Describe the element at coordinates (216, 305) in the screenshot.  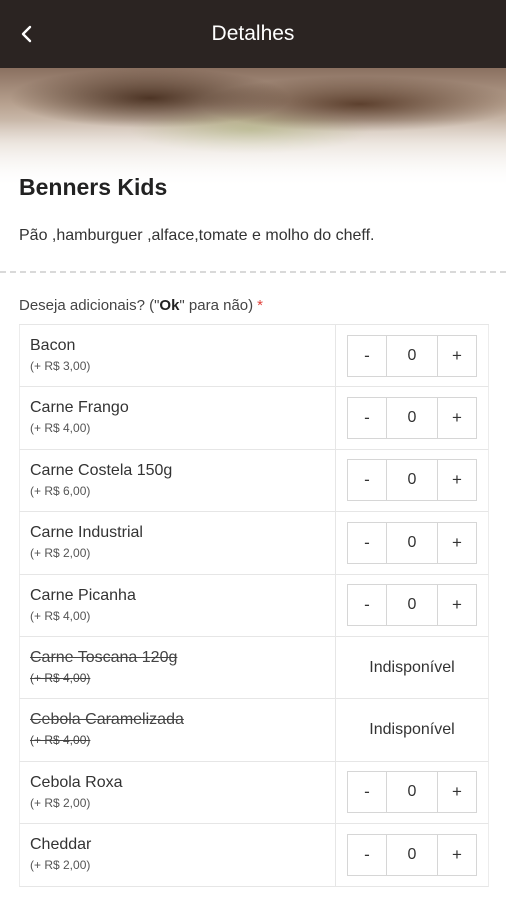
I see `addons-question-suffix: " para não)` at that location.